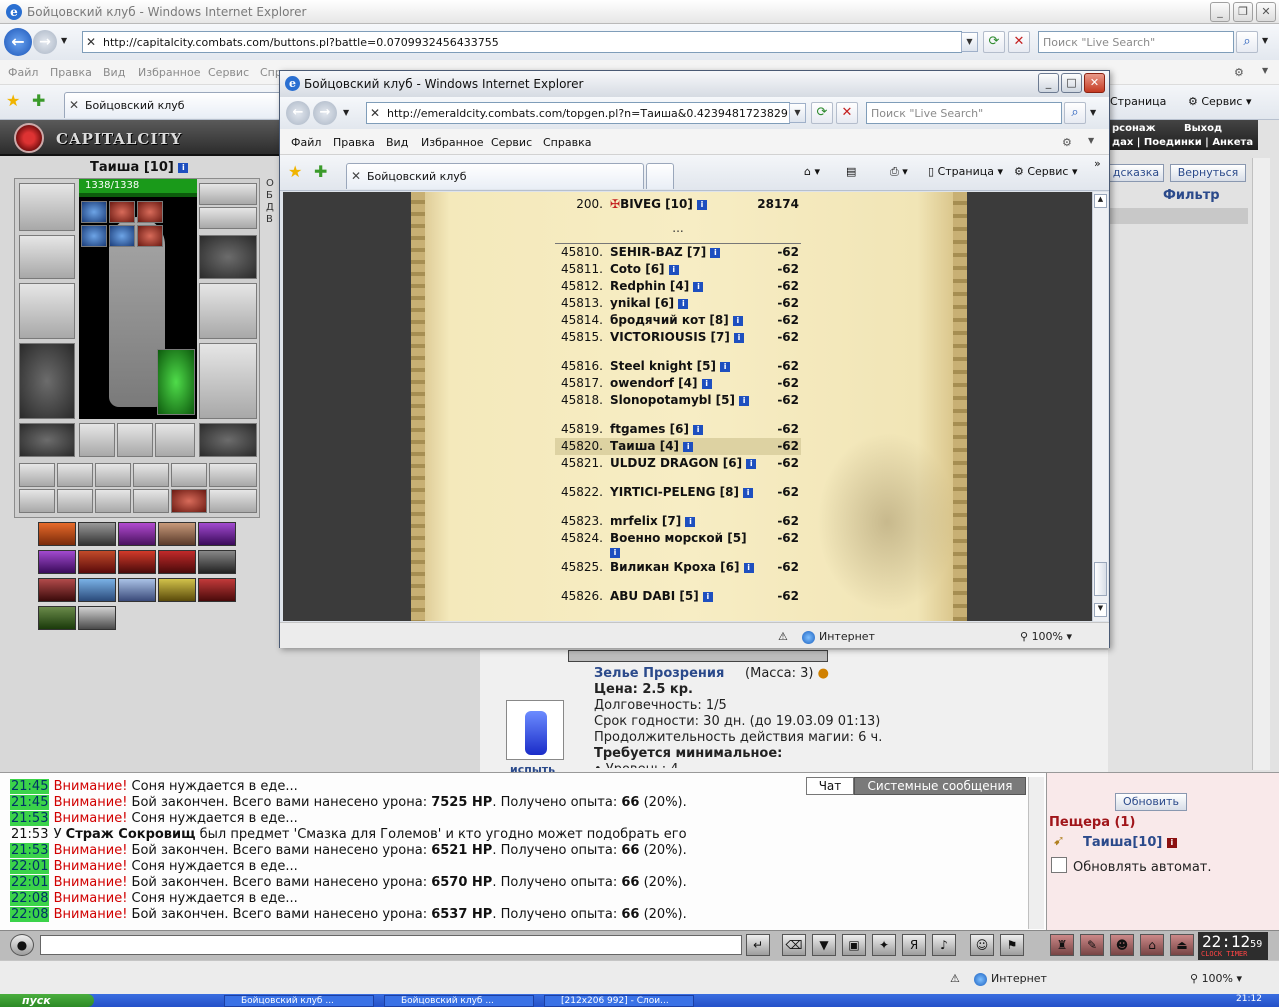 The width and height of the screenshot is (1279, 1007). What do you see at coordinates (1067, 142) in the screenshot?
I see `popup-translate-icon: ⚙` at bounding box center [1067, 142].